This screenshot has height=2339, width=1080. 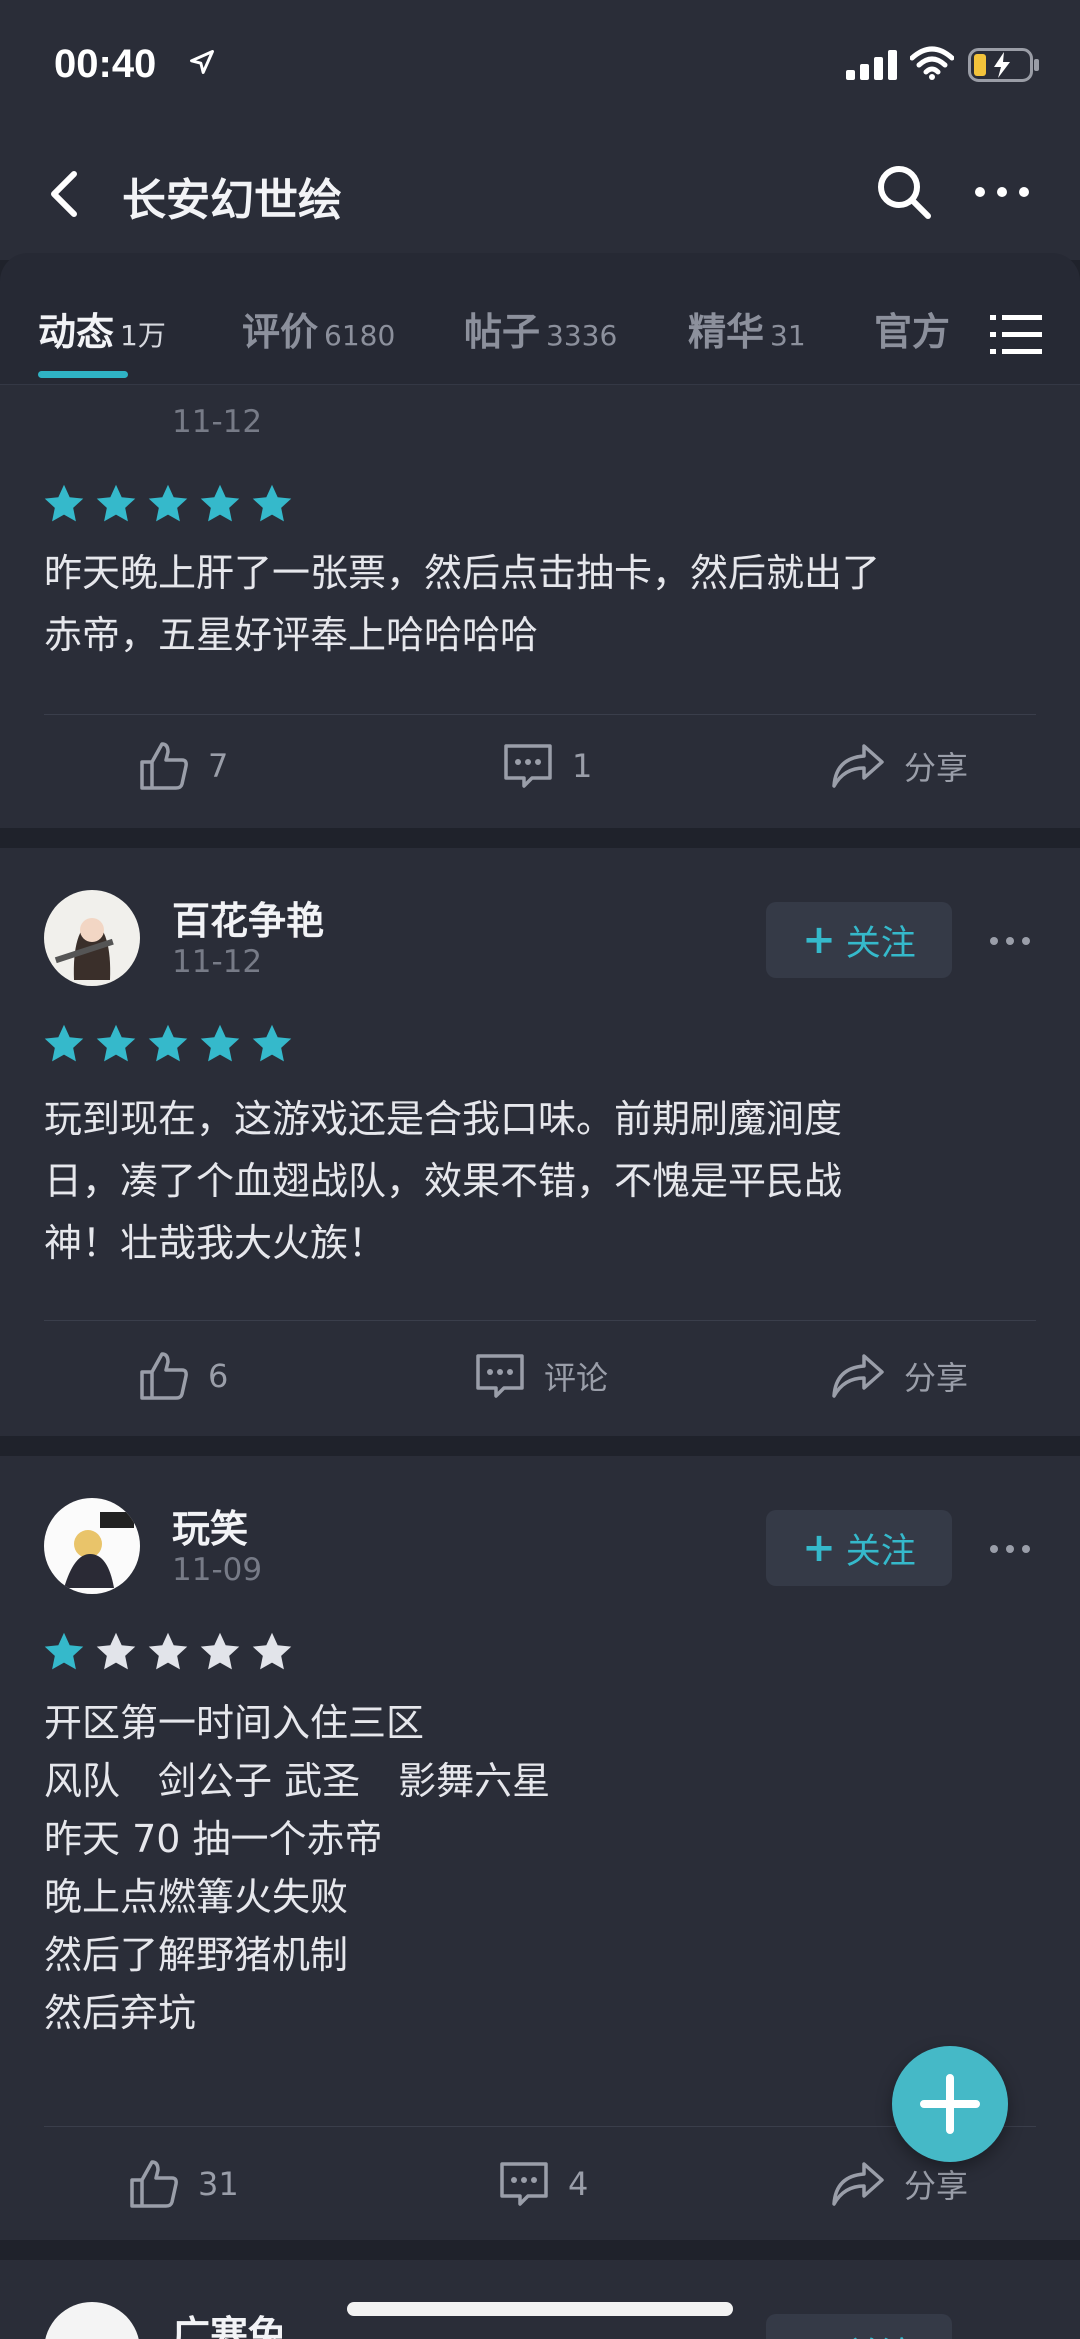 I want to click on content-line: 神！壮哉我大火族！, so click(x=215, y=1243).